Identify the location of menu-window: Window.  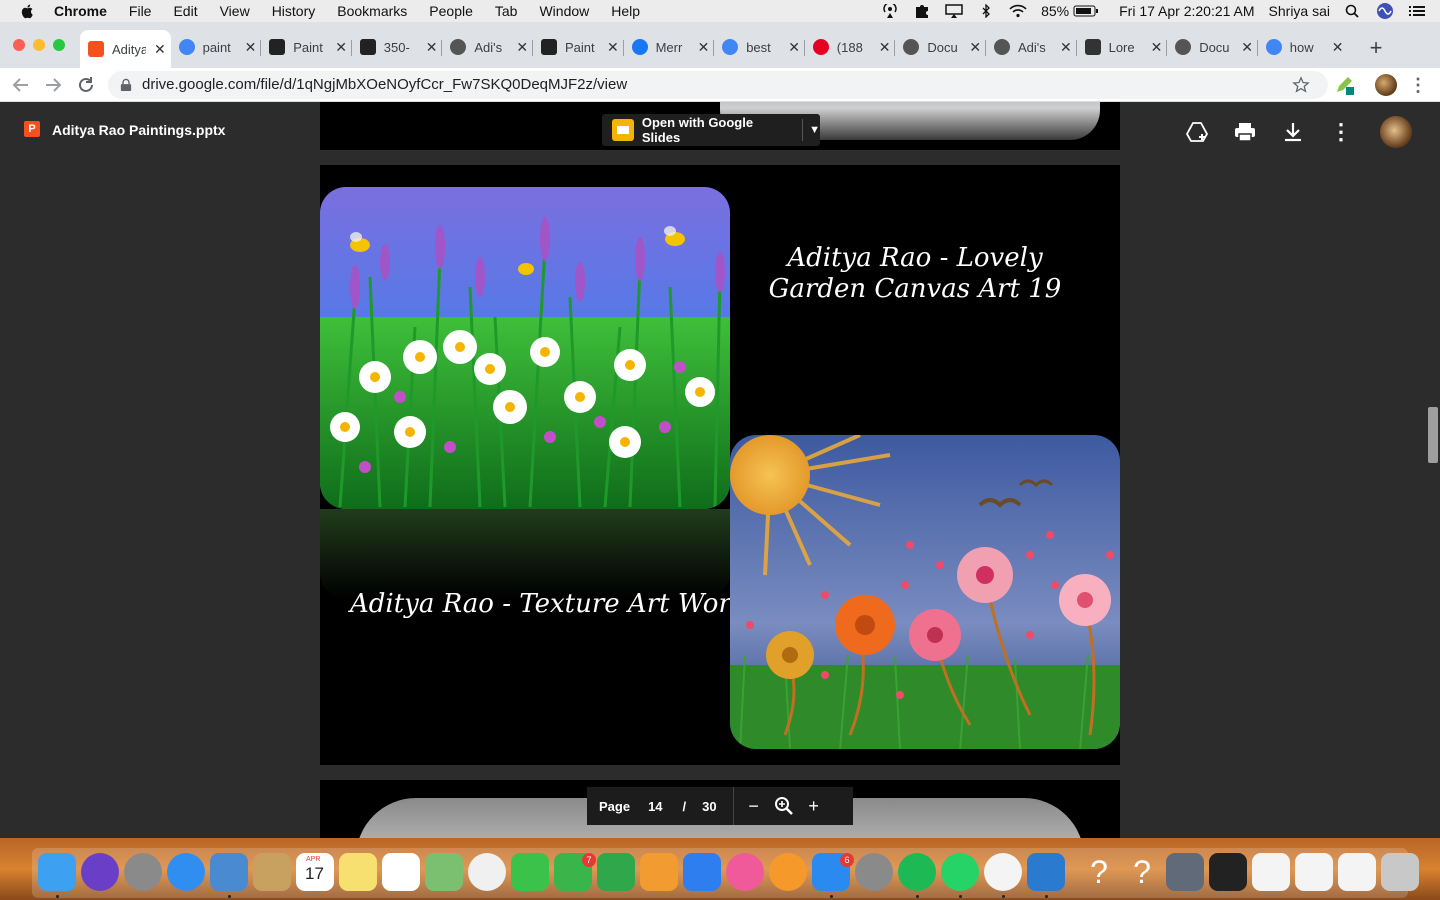
(564, 11).